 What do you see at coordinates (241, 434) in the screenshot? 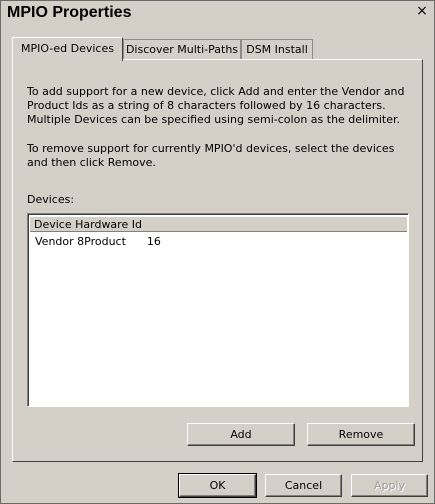
I see `add-button: Add` at bounding box center [241, 434].